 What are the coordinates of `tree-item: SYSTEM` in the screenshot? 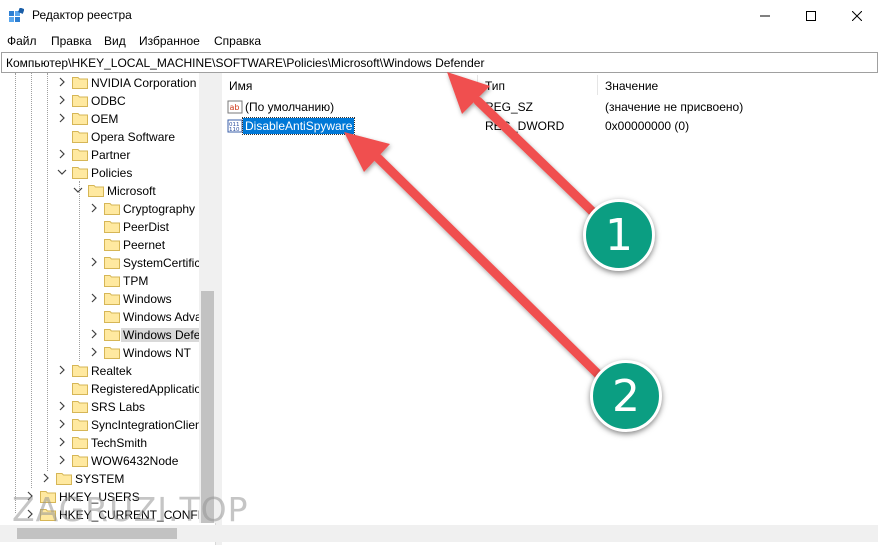 It's located at (100, 479).